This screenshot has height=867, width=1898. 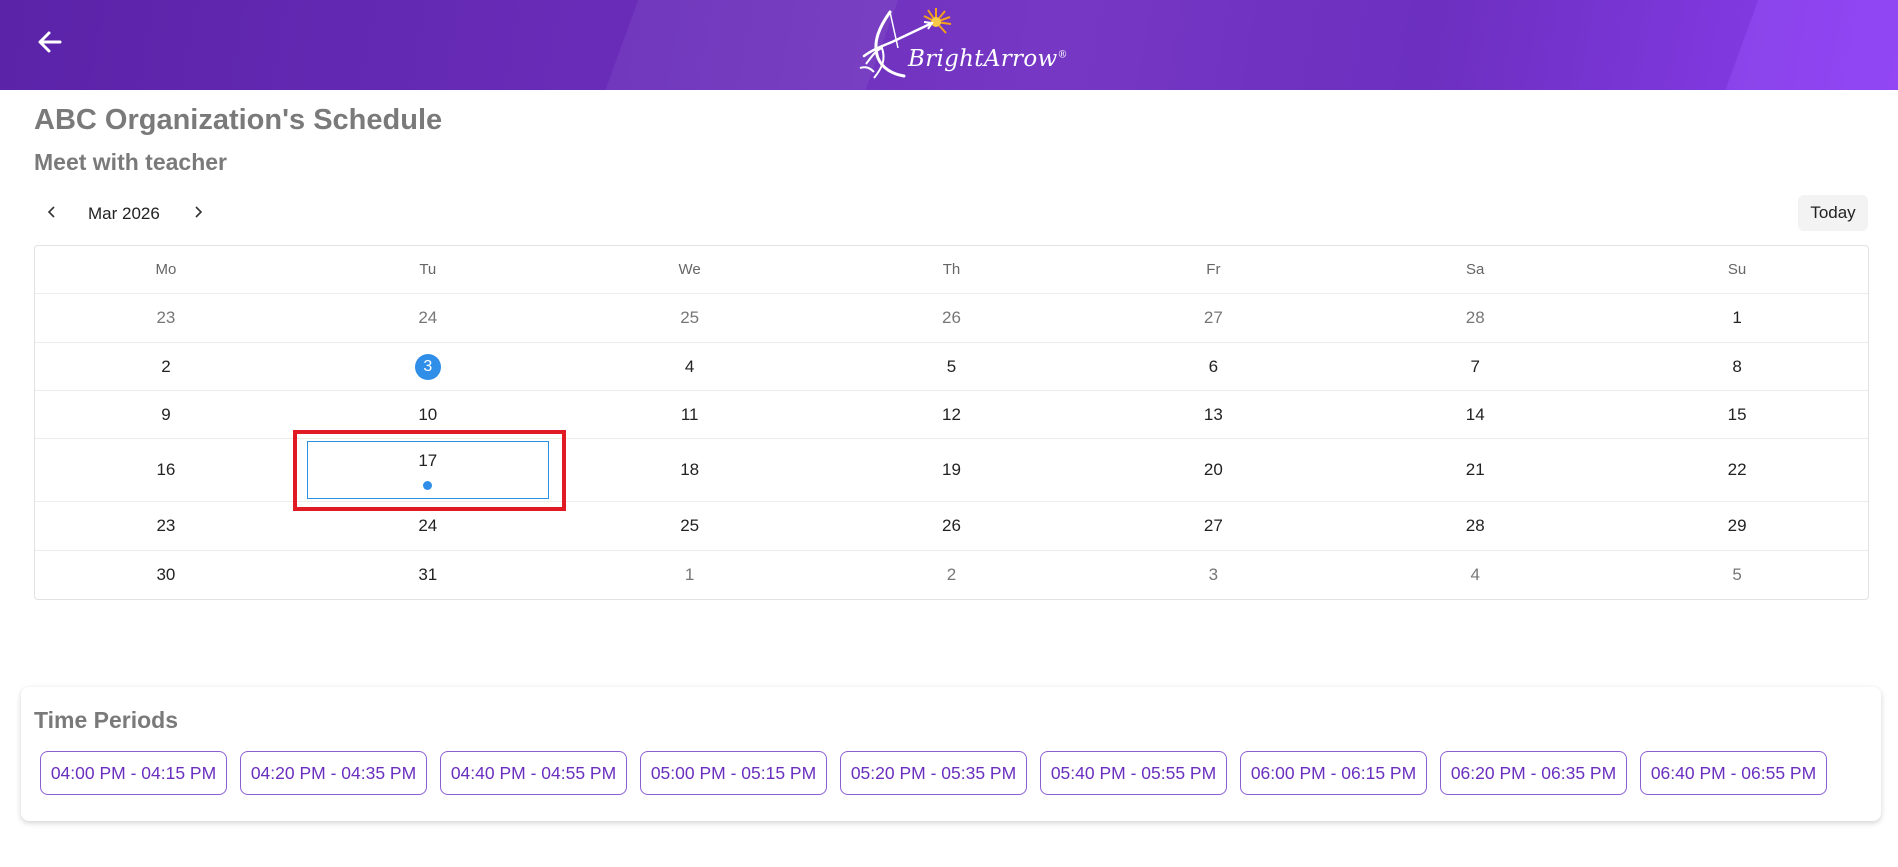 I want to click on selection-outline, so click(x=427, y=470).